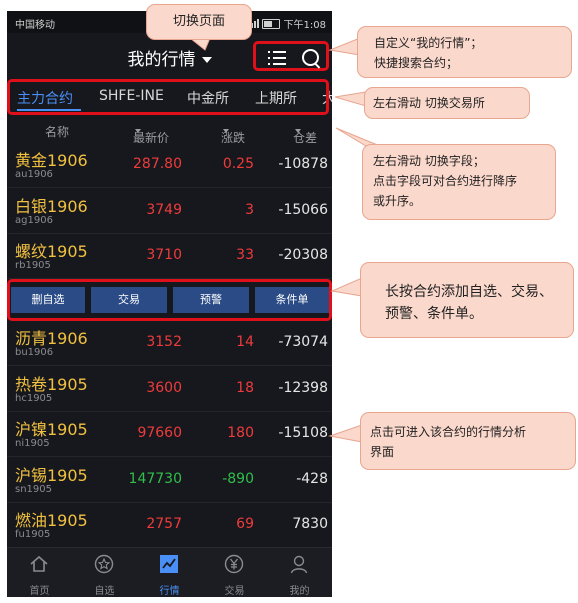 The width and height of the screenshot is (578, 603). Describe the element at coordinates (468, 441) in the screenshot. I see `callout-tap-row: 点击可进入该合约的行情分析 界面` at that location.